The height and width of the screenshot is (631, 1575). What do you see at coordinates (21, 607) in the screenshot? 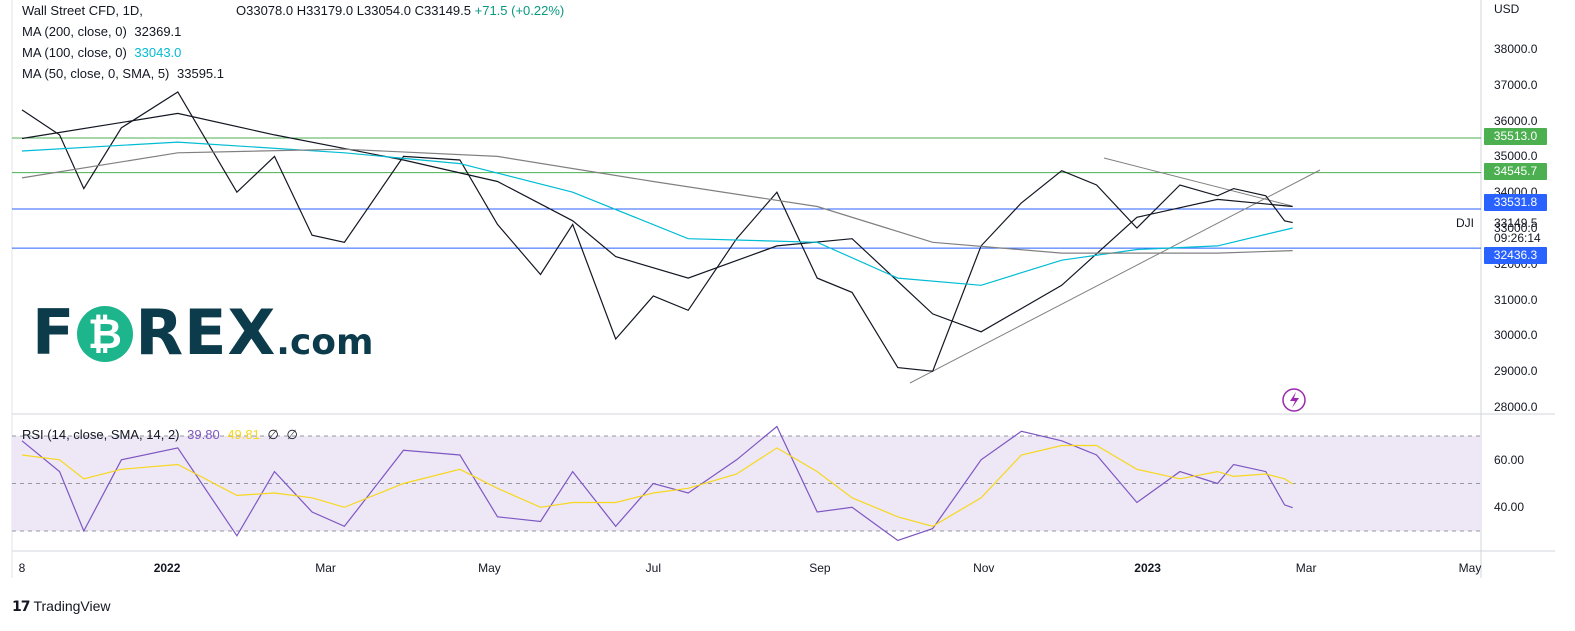
I see `tv-icon: 17` at bounding box center [21, 607].